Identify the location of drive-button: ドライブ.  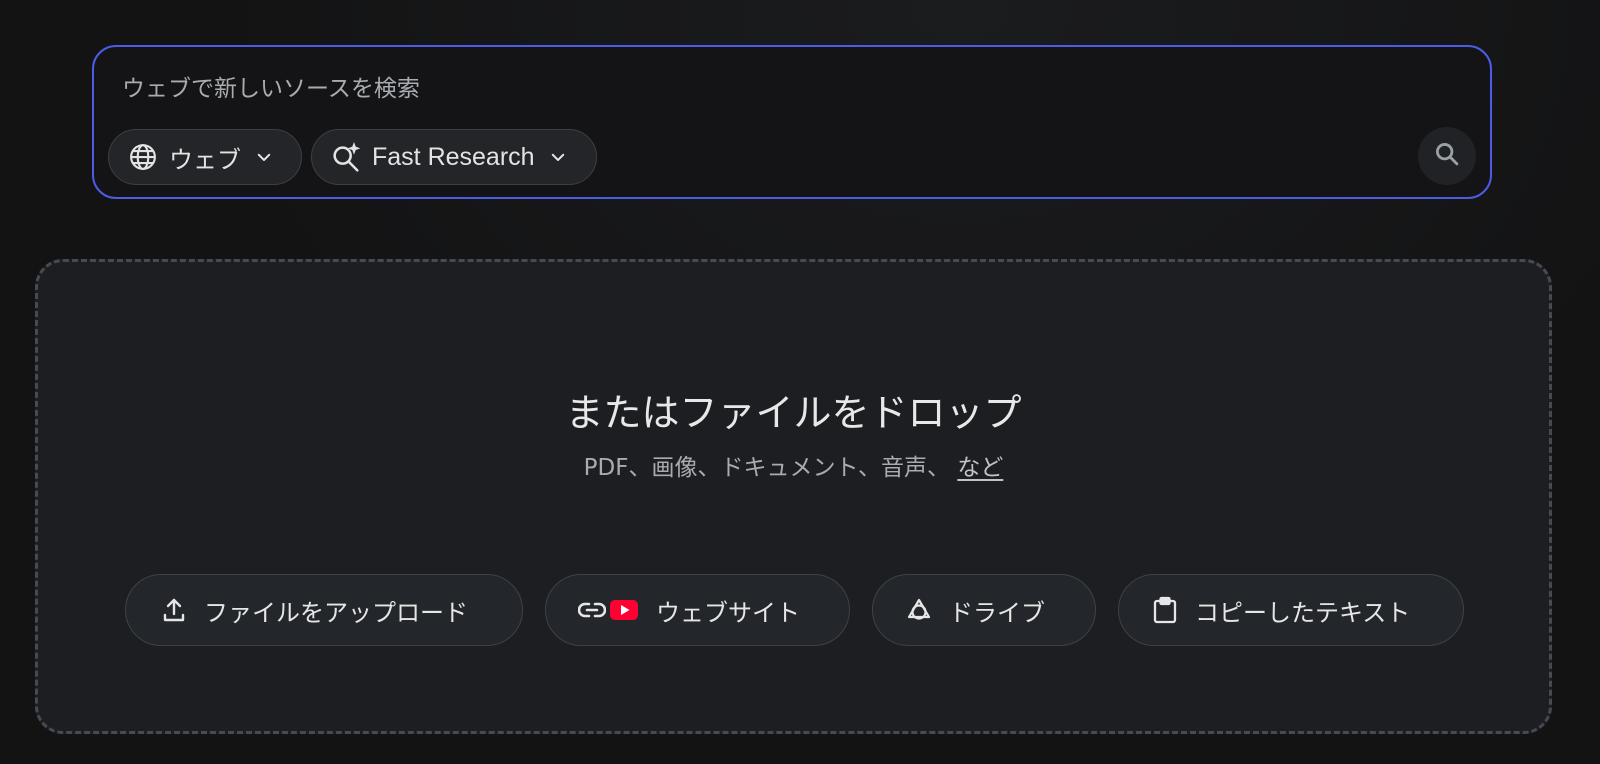
(984, 610).